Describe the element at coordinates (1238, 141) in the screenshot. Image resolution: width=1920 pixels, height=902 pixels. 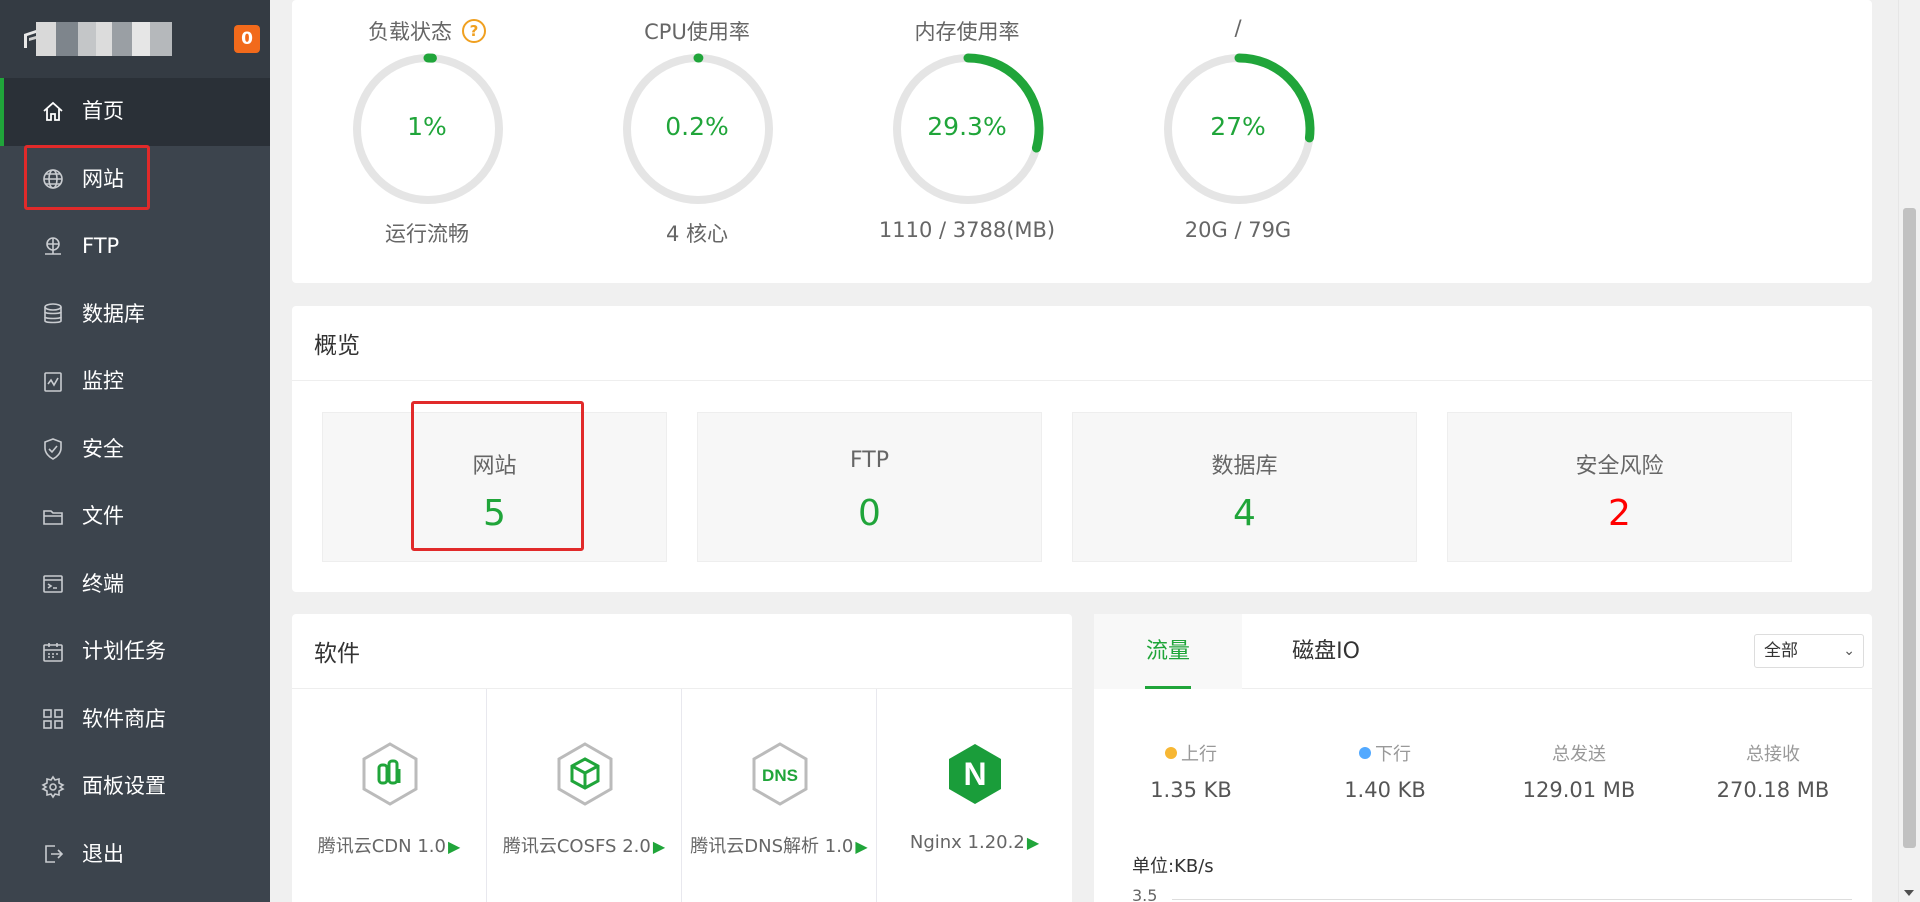
I see `gauge-disk: / 27% 20G / 79G` at that location.